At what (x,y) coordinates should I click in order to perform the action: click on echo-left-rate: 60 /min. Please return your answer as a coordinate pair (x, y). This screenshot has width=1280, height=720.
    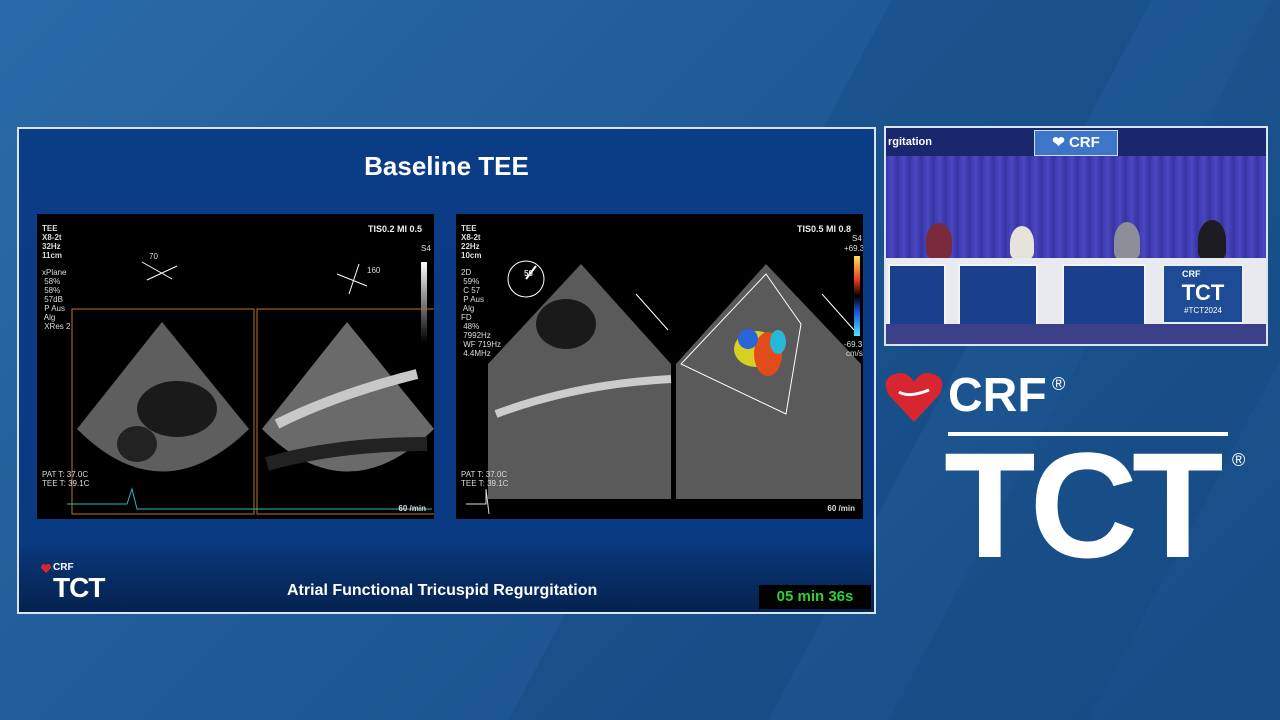
    Looking at the image, I should click on (412, 508).